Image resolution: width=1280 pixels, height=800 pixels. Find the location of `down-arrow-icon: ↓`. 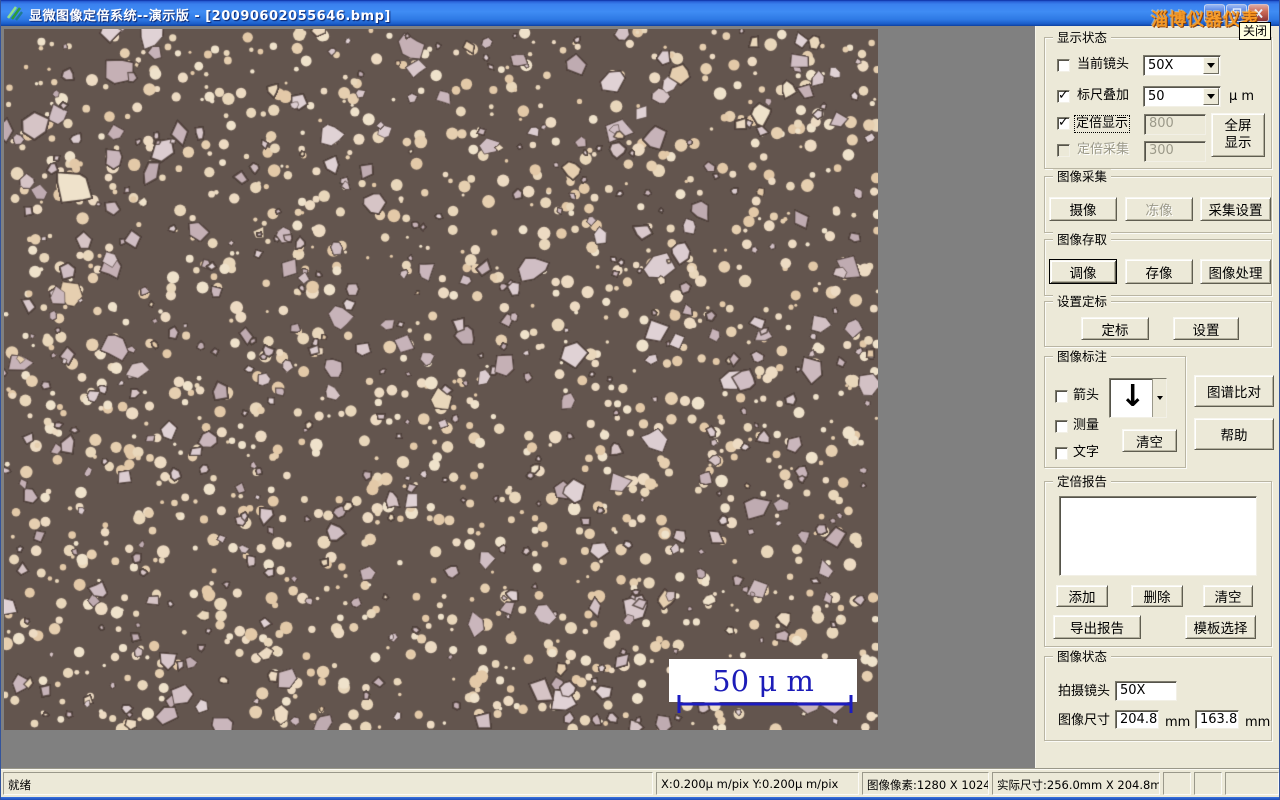

down-arrow-icon: ↓ is located at coordinates (1133, 396).